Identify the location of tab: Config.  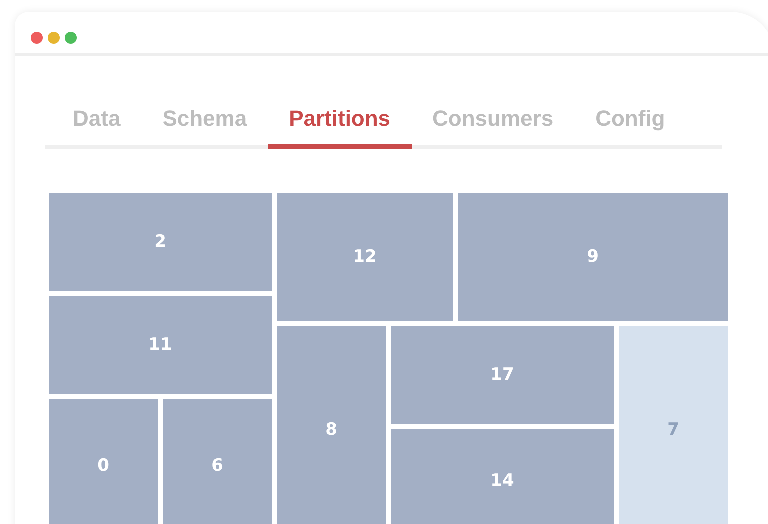
(630, 123).